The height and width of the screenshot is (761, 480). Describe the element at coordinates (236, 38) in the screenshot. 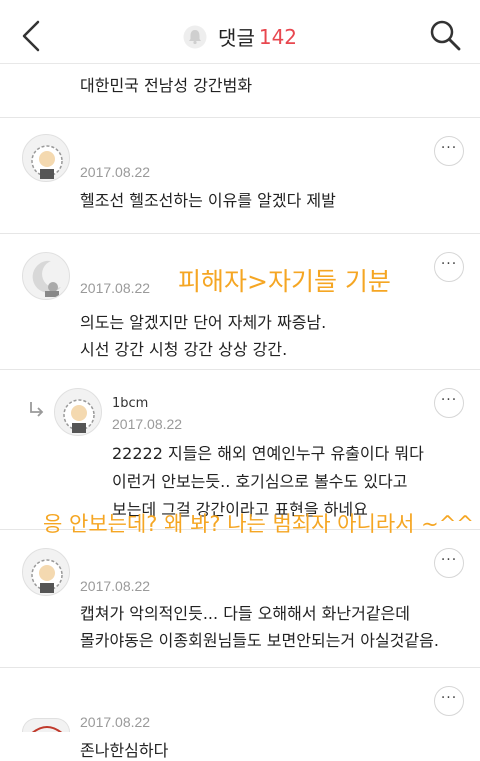

I see `page-title: 댓글` at that location.